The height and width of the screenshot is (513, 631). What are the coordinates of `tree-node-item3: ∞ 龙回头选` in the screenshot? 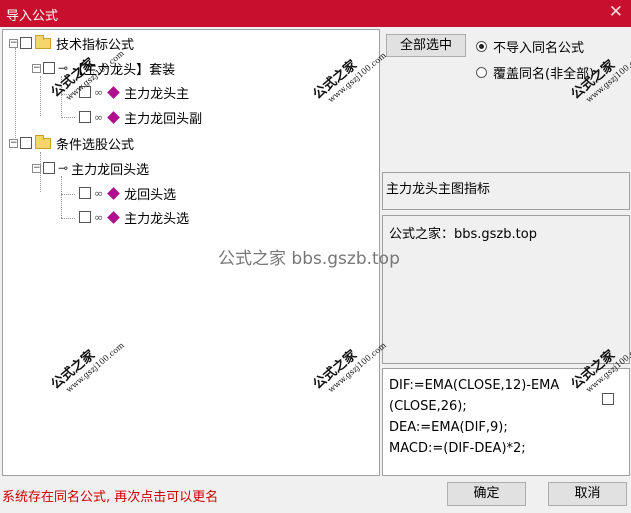 It's located at (127, 193).